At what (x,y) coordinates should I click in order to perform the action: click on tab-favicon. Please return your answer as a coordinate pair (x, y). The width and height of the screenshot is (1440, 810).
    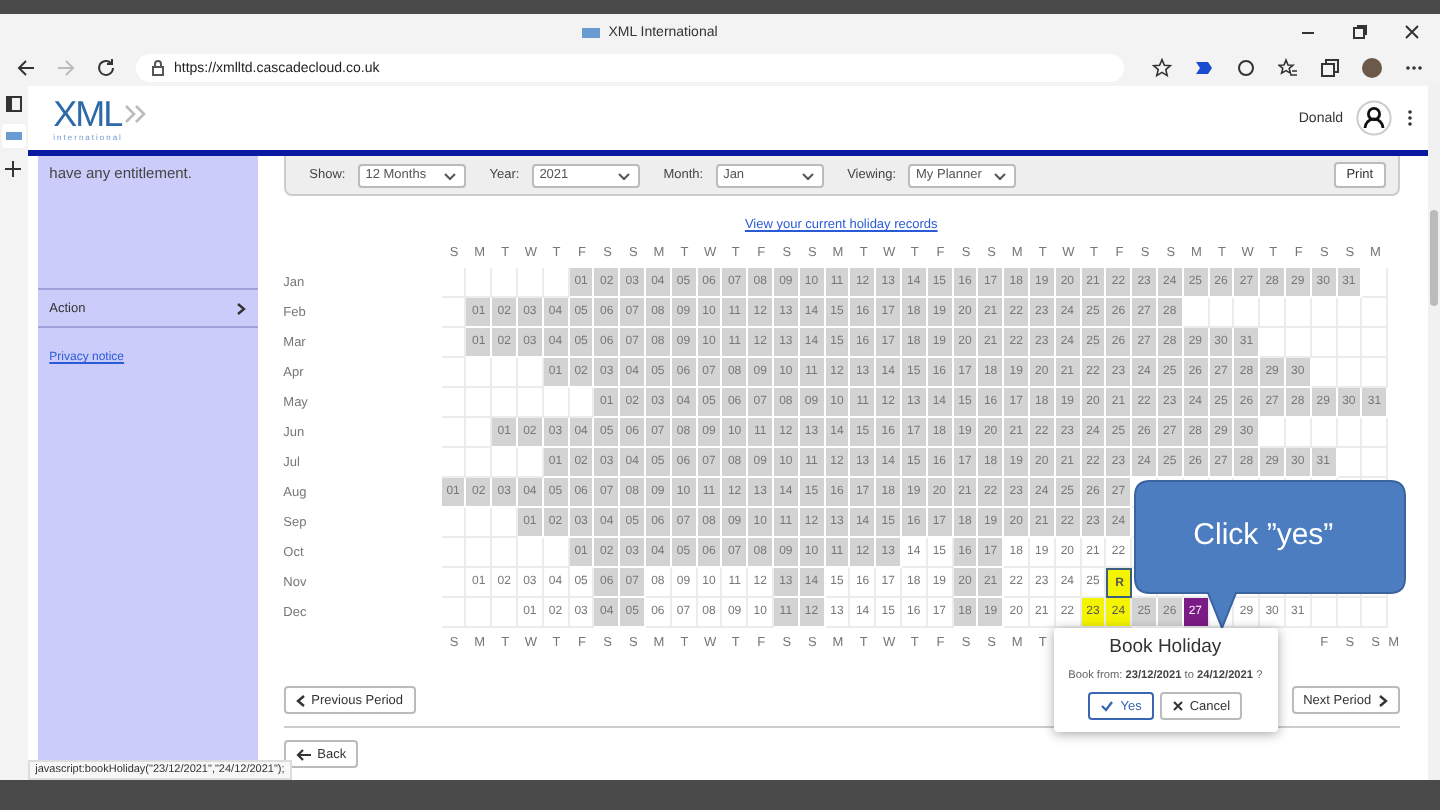
    Looking at the image, I should click on (13, 136).